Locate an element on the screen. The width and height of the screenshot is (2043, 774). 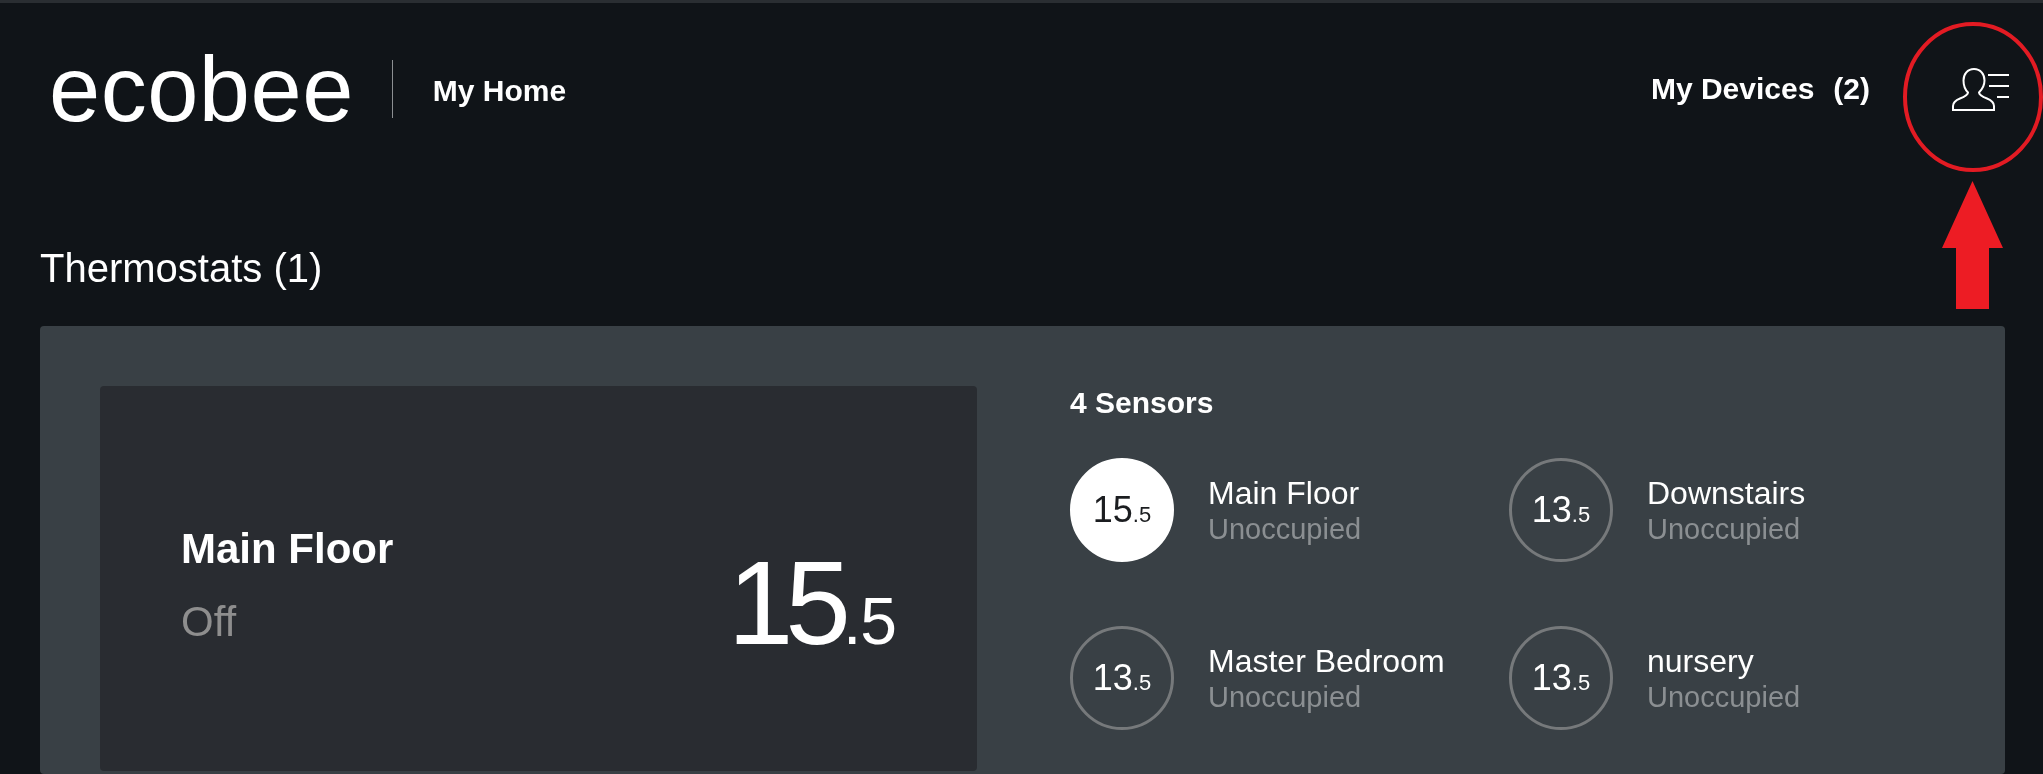
thermostat-temperature: 15.5 is located at coordinates (811, 602).